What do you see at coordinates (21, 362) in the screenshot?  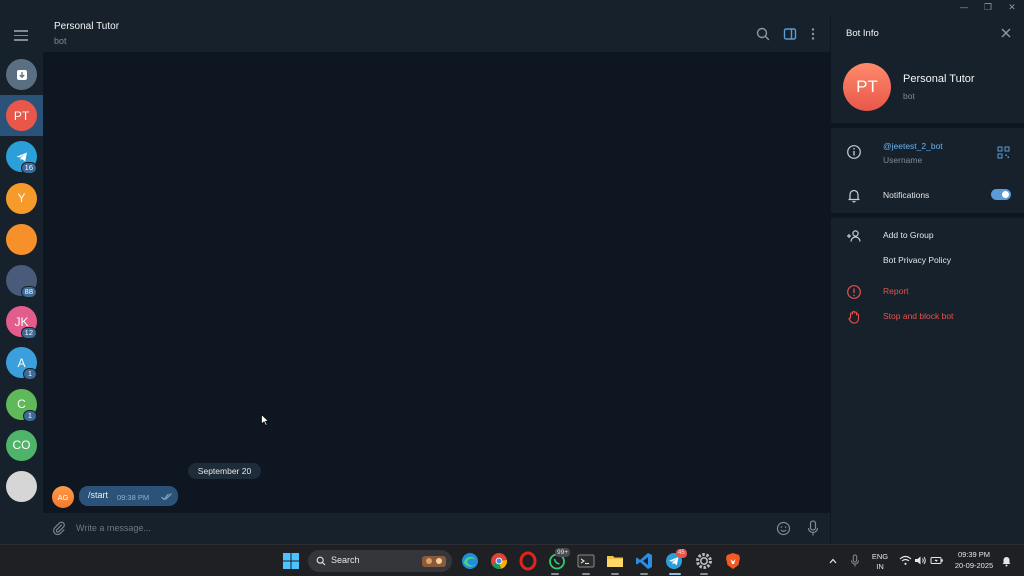 I see `chat-item-a: A1` at bounding box center [21, 362].